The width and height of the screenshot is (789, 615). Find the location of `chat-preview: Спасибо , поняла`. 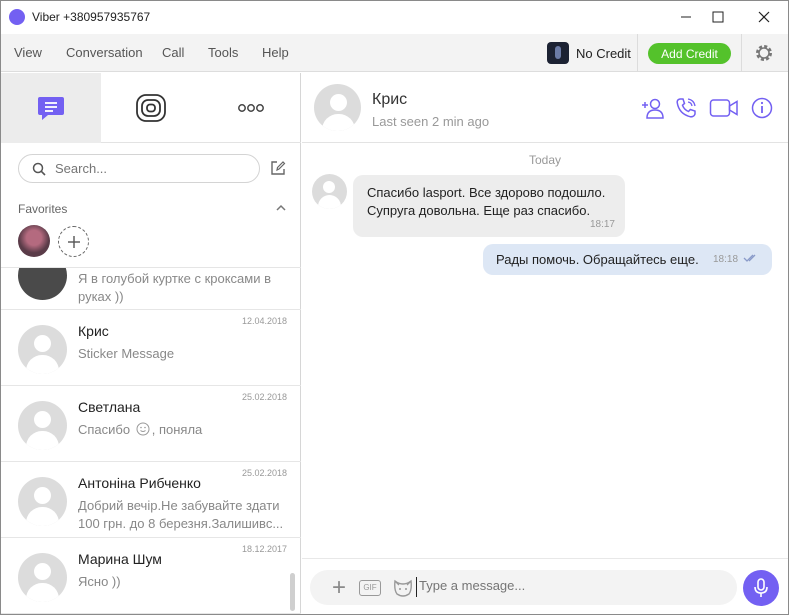

chat-preview: Спасибо , поняла is located at coordinates (183, 430).